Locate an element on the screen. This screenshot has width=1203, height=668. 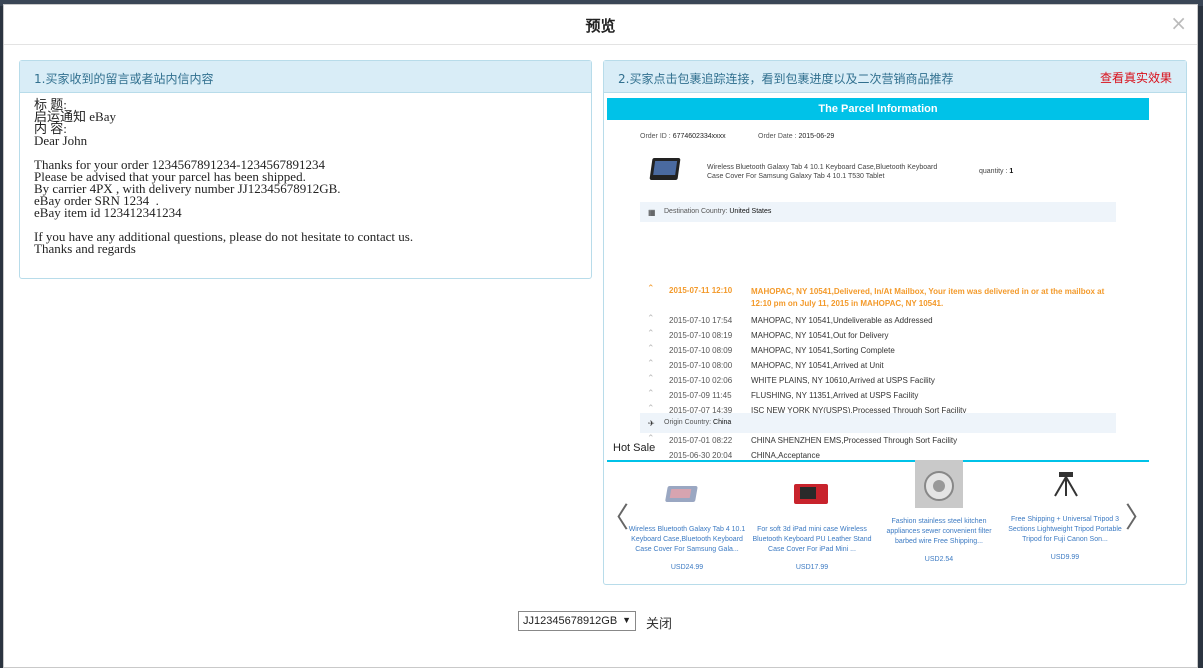
view-real-effect-link: 查看真实效果 is located at coordinates (1136, 77).